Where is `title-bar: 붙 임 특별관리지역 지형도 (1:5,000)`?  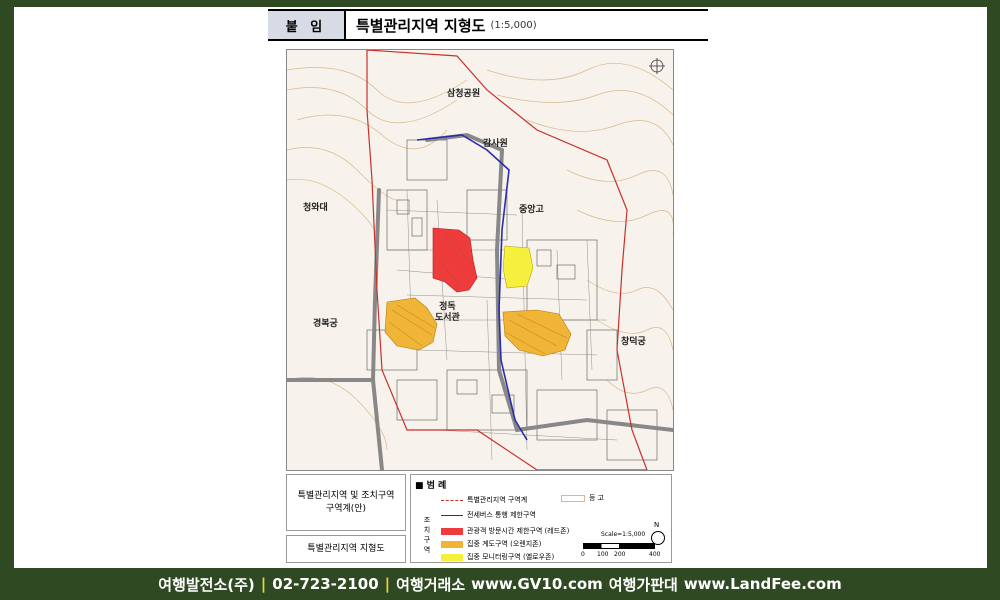
title-bar: 붙 임 특별관리지역 지형도 (1:5,000) is located at coordinates (488, 25).